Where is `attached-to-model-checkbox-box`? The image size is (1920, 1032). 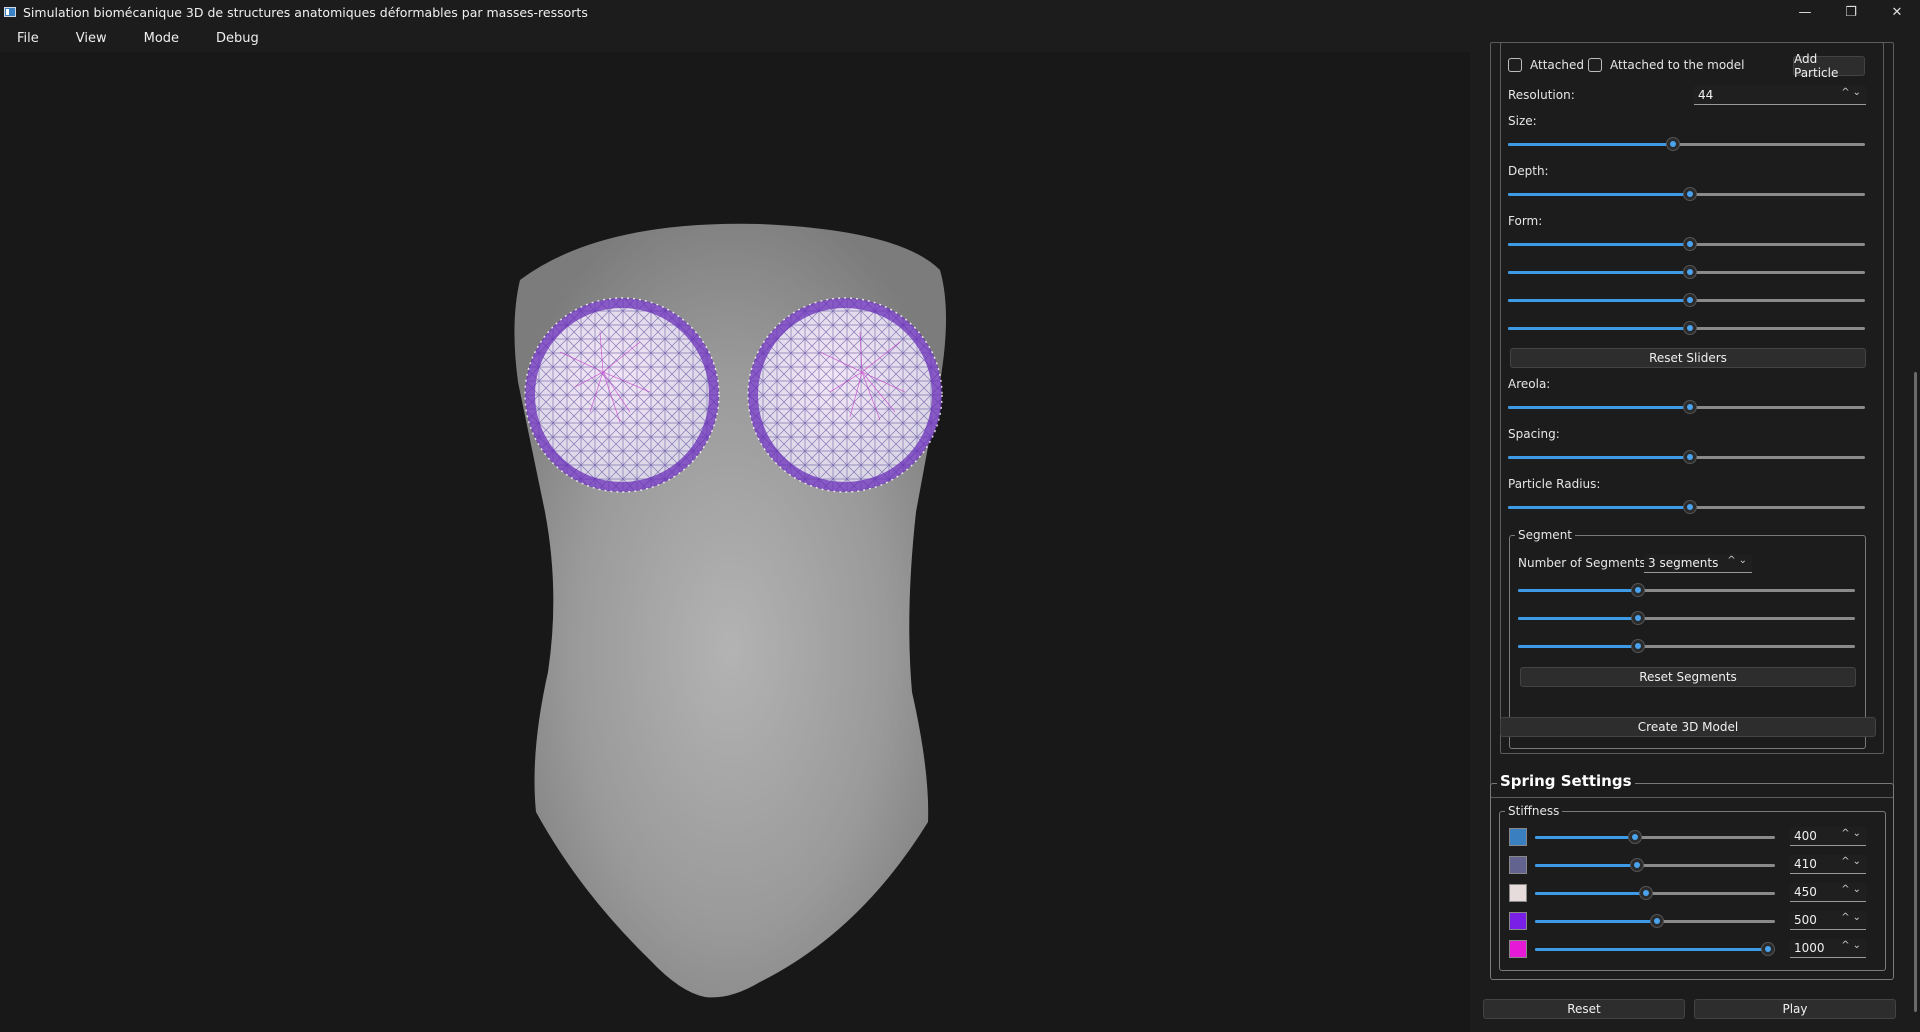
attached-to-model-checkbox-box is located at coordinates (1595, 65).